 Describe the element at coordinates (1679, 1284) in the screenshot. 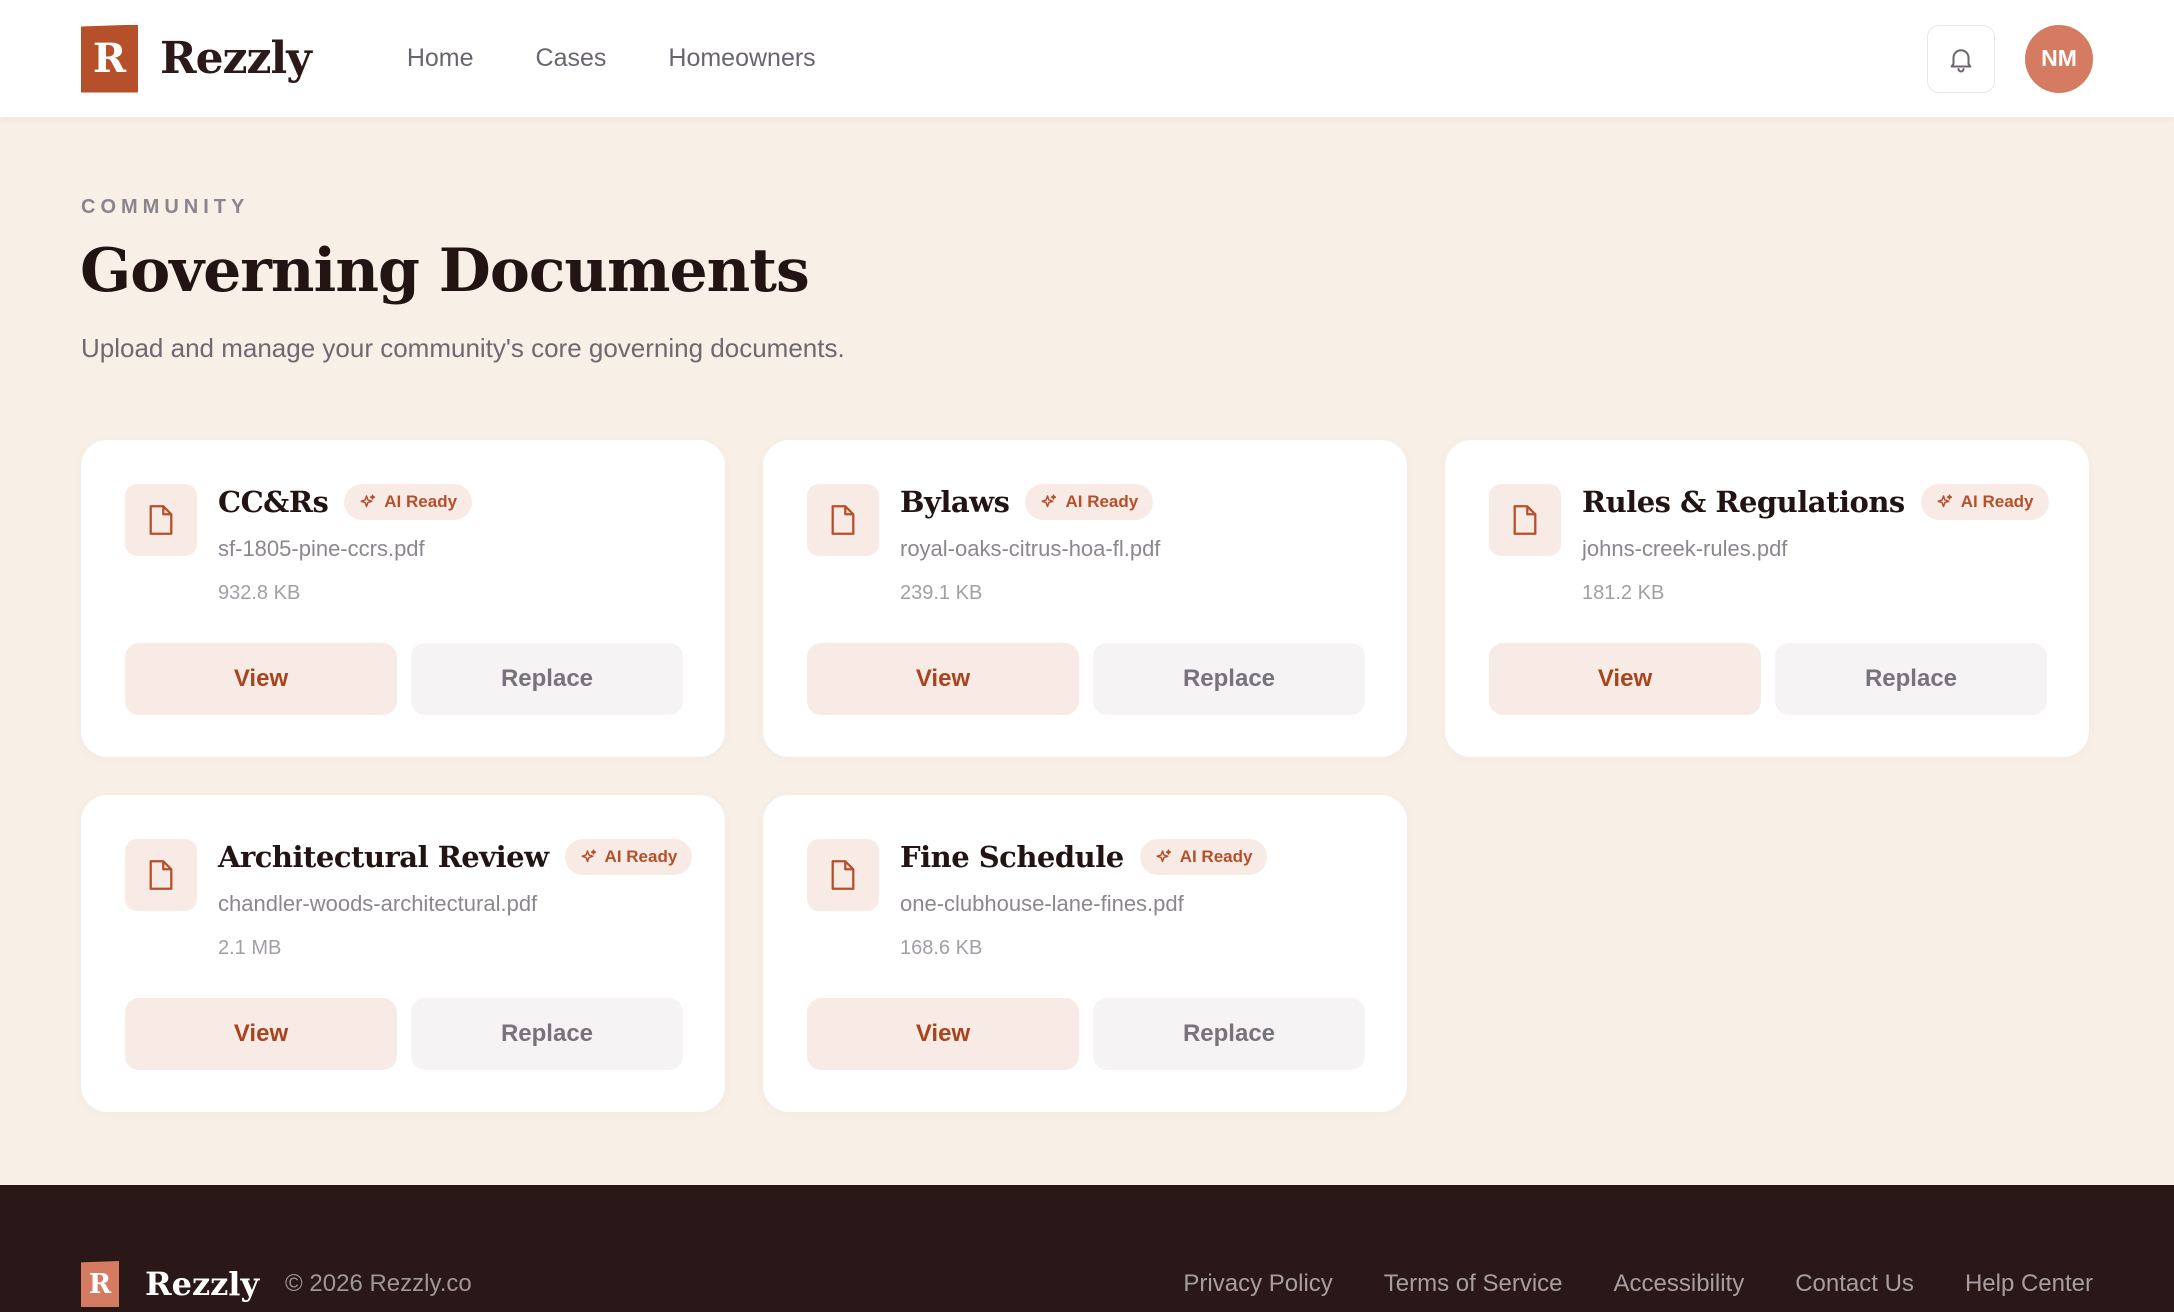

I see `footer-link-accessibility: Accessibility` at that location.